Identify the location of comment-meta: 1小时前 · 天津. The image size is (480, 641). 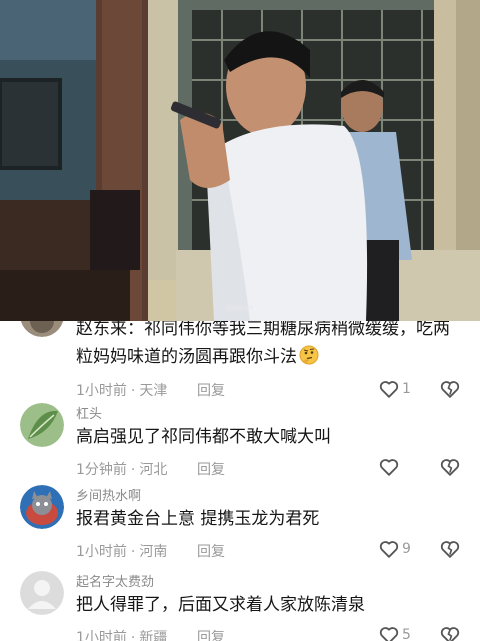
(122, 391).